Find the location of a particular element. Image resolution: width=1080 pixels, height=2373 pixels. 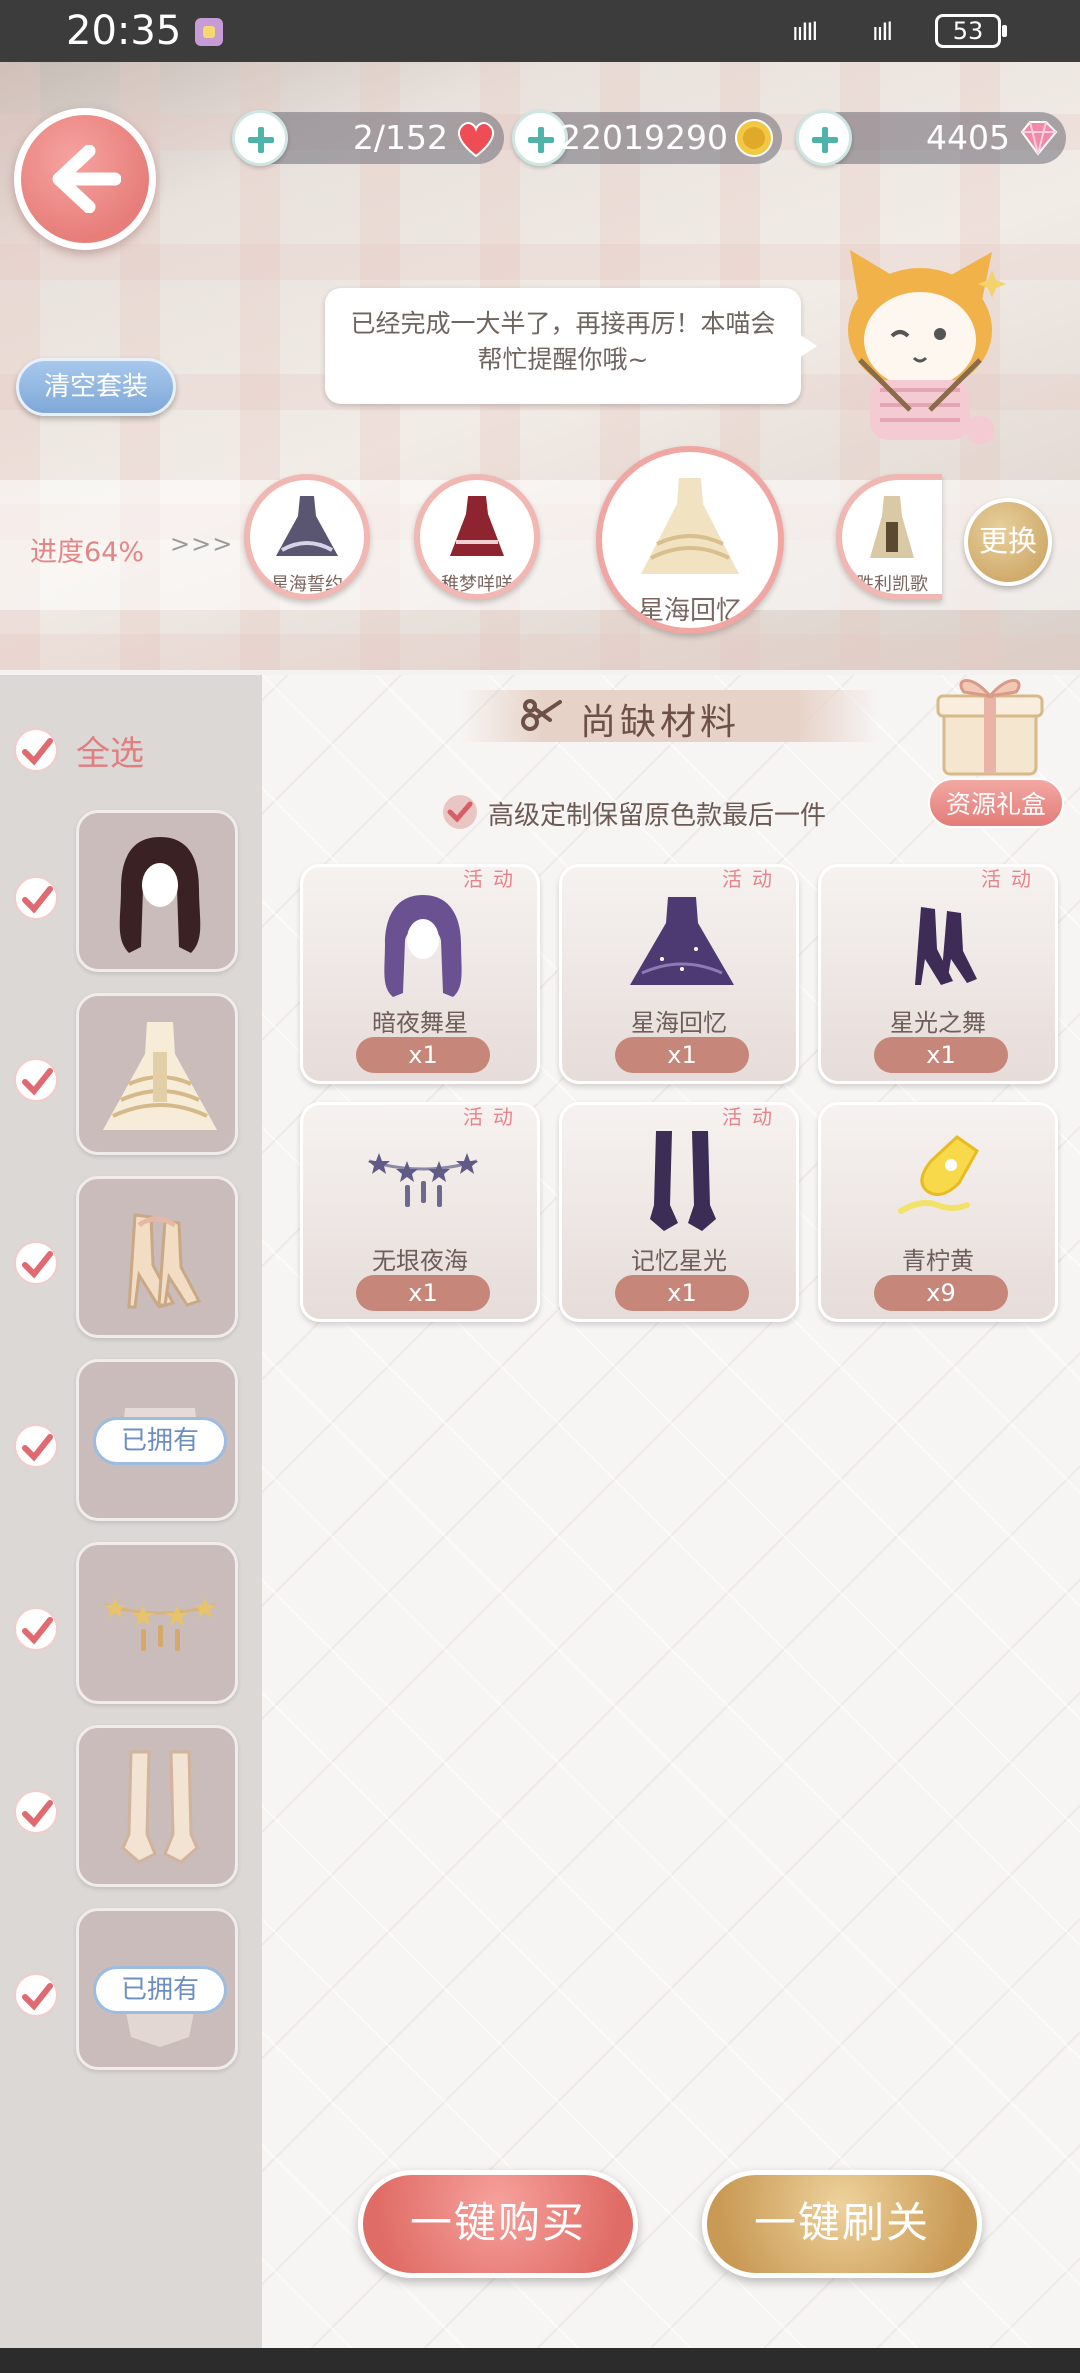

item-slot-dress is located at coordinates (157, 1074).